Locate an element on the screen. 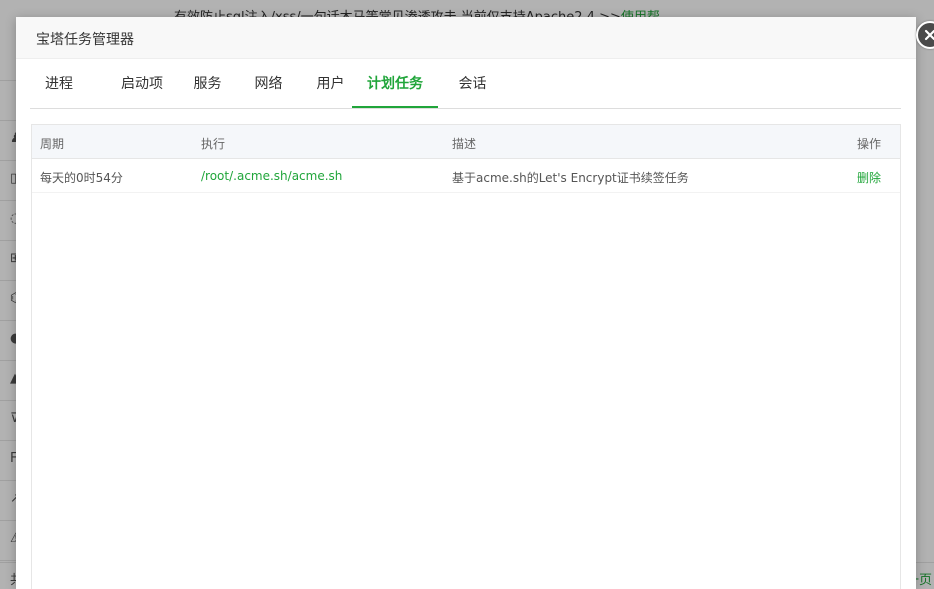 This screenshot has width=934, height=589. cell-cycle: 每天的0时54分 is located at coordinates (81, 178).